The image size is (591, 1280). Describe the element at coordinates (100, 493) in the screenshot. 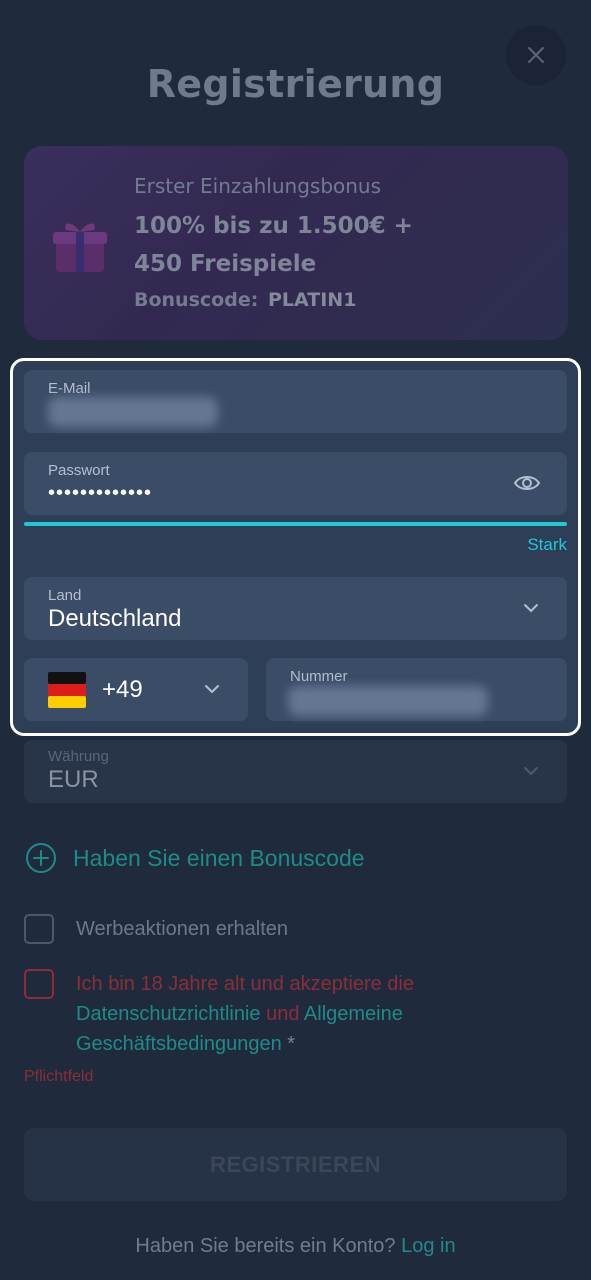

I see `password-value: •••••••••••••` at that location.